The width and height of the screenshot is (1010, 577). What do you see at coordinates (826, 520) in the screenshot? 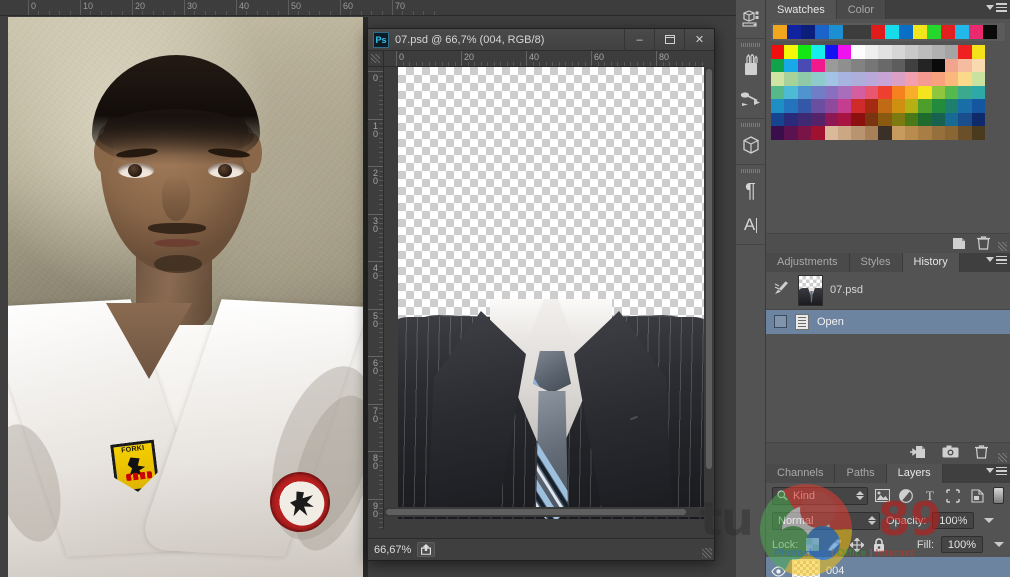
I see `blend-mode-select: Normal` at bounding box center [826, 520].